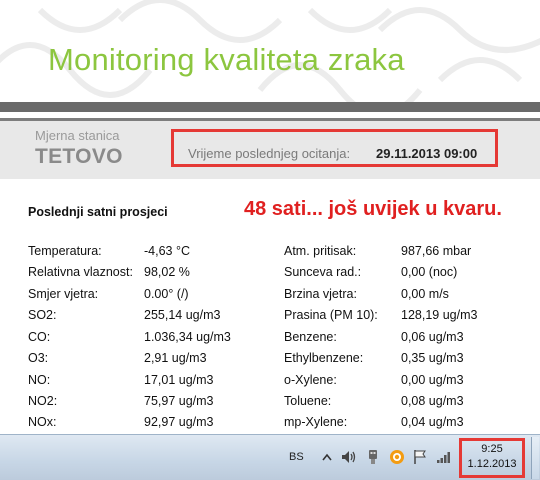 This screenshot has height=480, width=540. What do you see at coordinates (349, 457) in the screenshot?
I see `speaker-icon` at bounding box center [349, 457].